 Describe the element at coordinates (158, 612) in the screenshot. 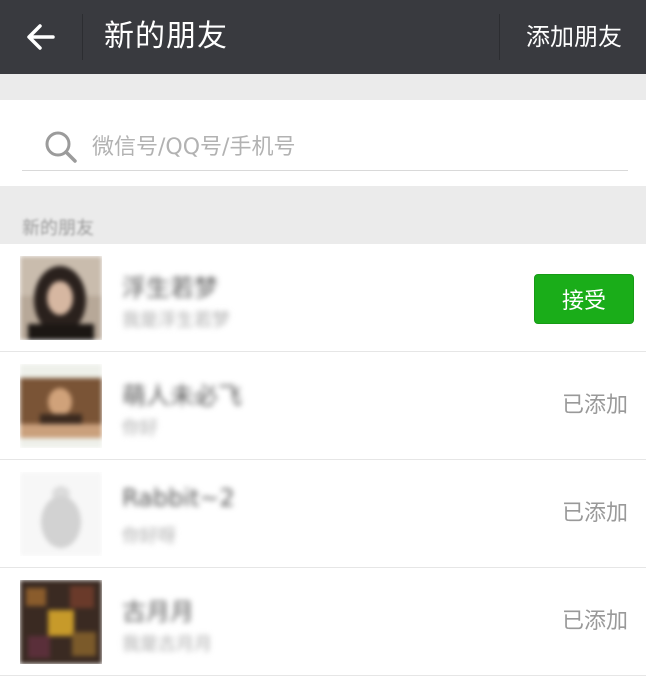

I see `friend-name: 古月月` at that location.